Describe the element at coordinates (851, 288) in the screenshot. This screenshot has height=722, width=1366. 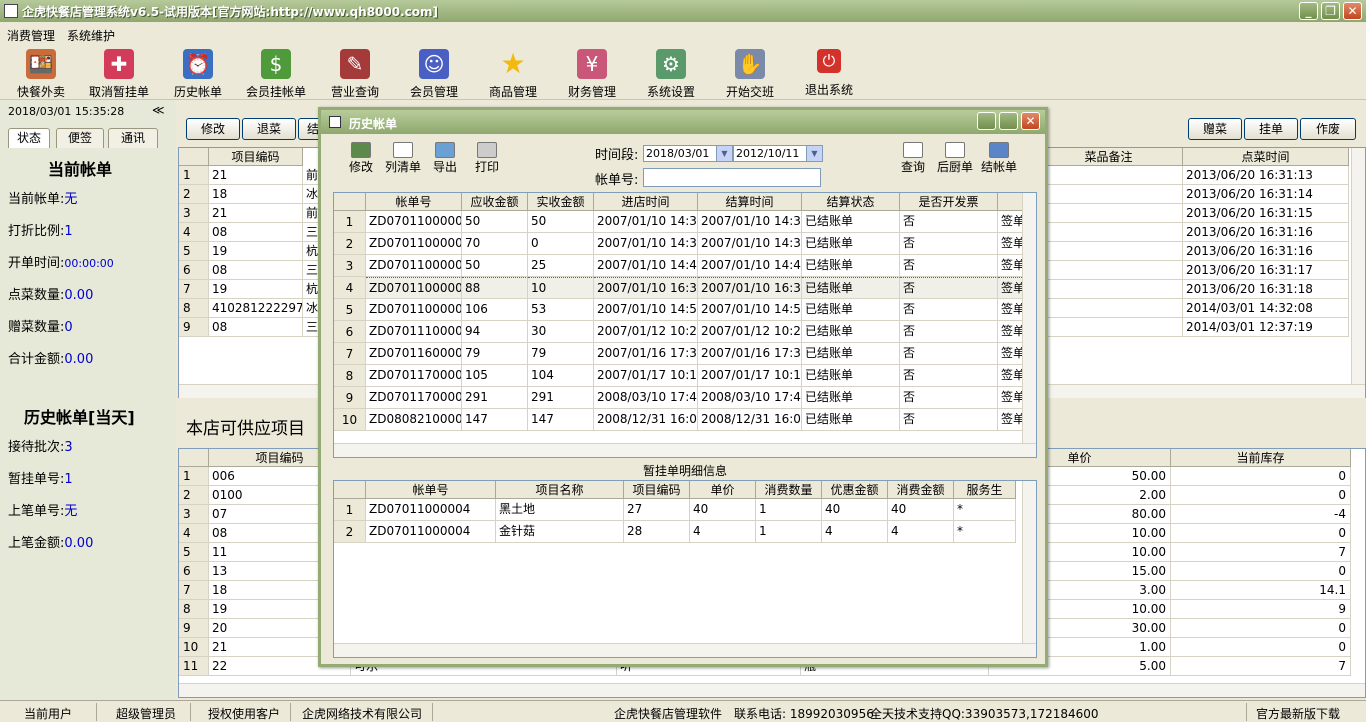
I see `history-cell: 已结账单` at that location.